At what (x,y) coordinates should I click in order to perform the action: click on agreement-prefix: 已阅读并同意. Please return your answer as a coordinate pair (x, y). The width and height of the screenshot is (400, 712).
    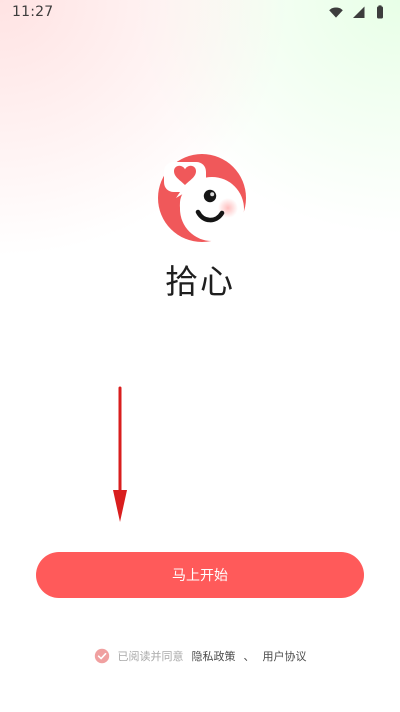
    Looking at the image, I should click on (150, 656).